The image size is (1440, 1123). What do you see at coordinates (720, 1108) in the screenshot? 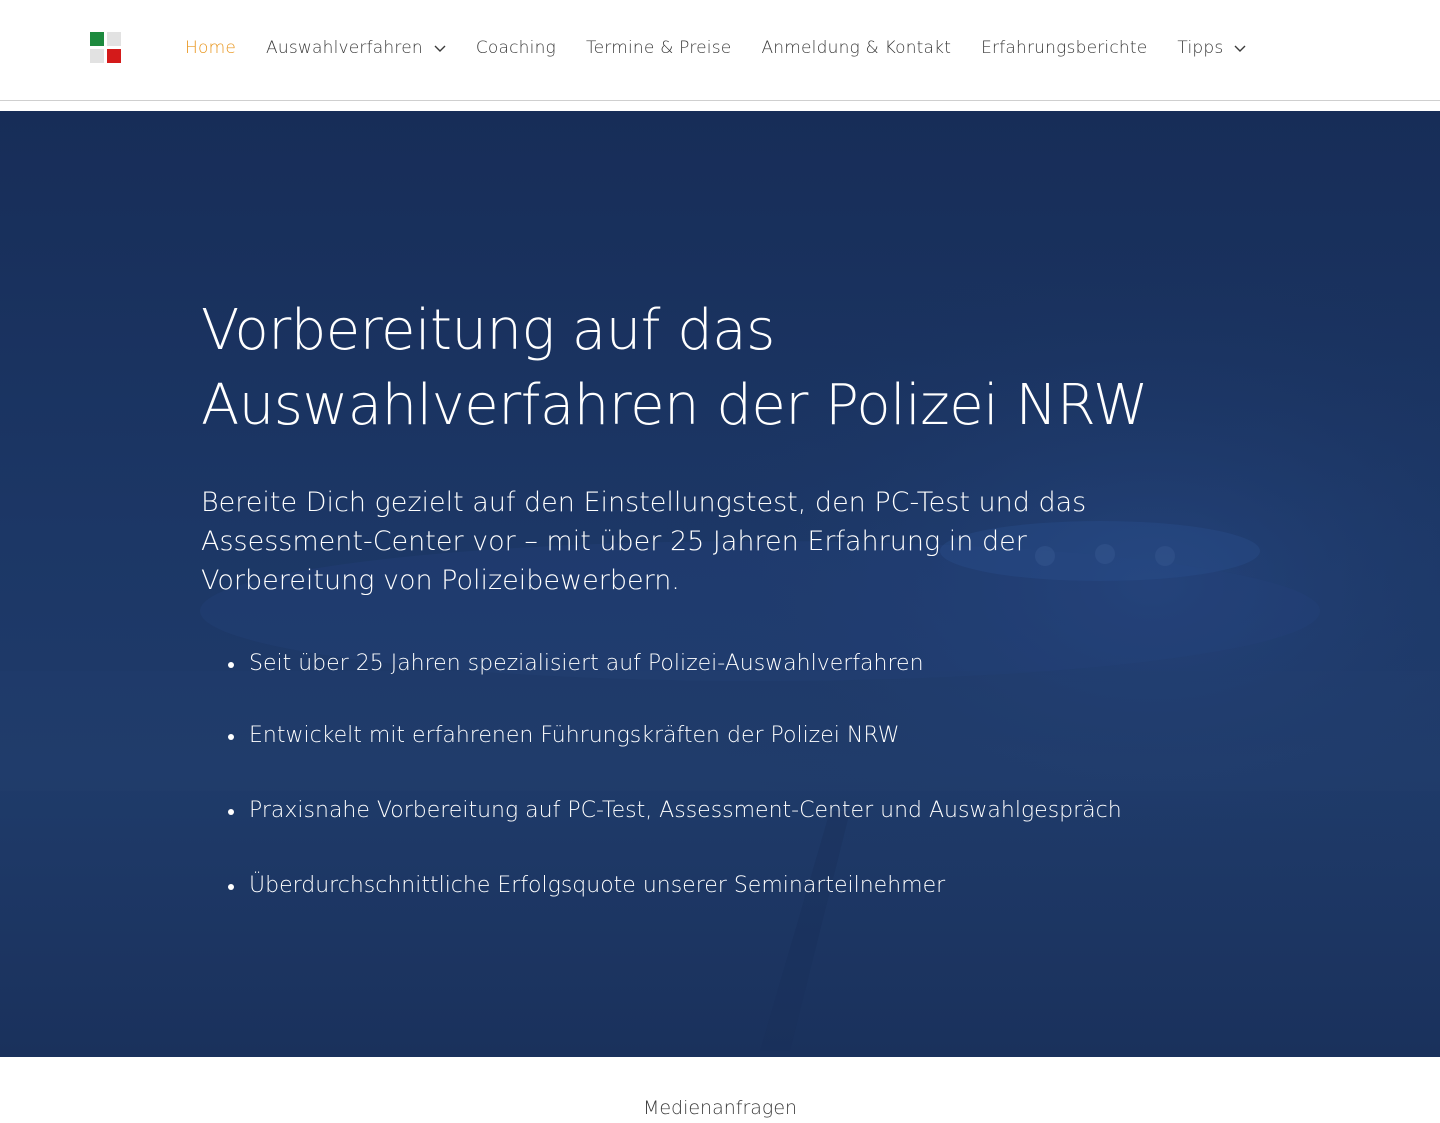
I see `media-inquiries-link: Medienanfragen` at bounding box center [720, 1108].